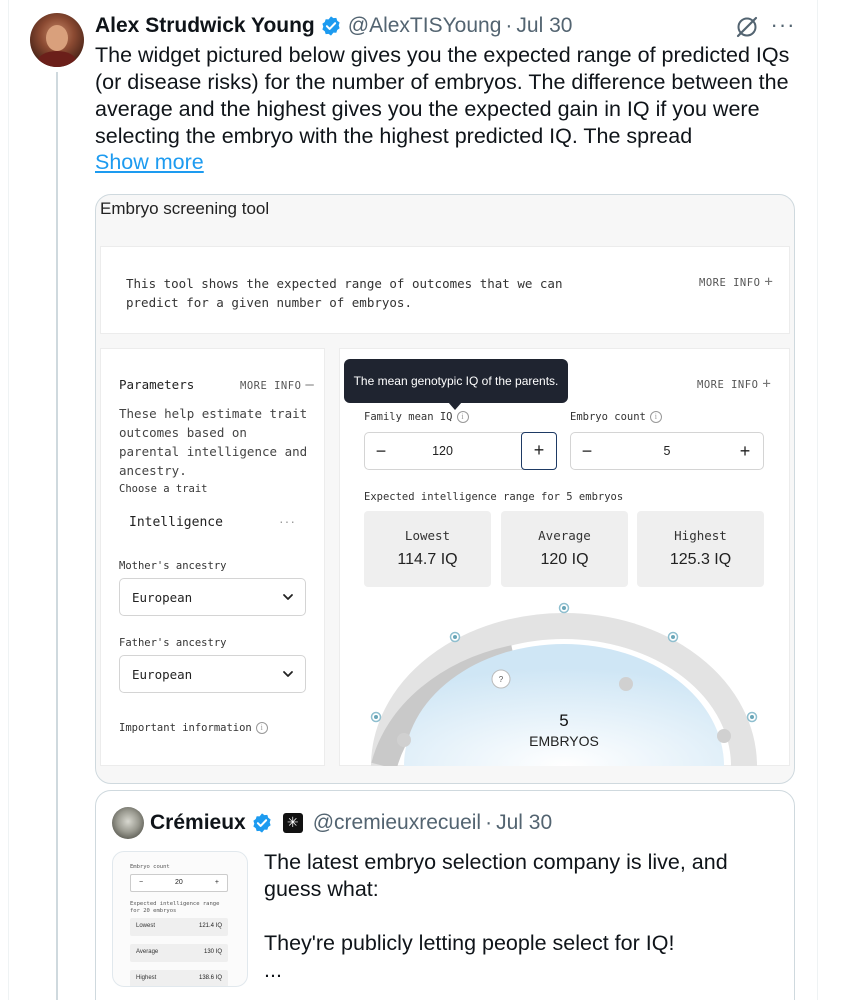 This screenshot has height=1000, width=844. What do you see at coordinates (626, 684) in the screenshot?
I see `gauge-notch` at bounding box center [626, 684].